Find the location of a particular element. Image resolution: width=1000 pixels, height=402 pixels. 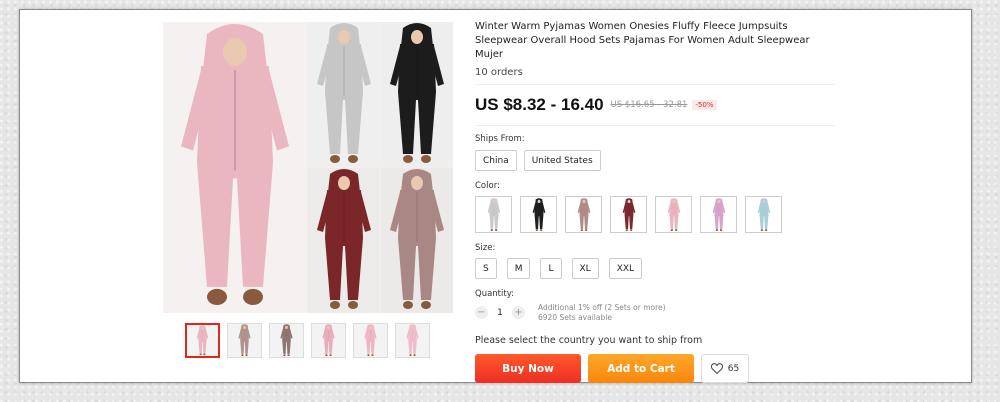

size-option-xxl: XXL is located at coordinates (625, 268).